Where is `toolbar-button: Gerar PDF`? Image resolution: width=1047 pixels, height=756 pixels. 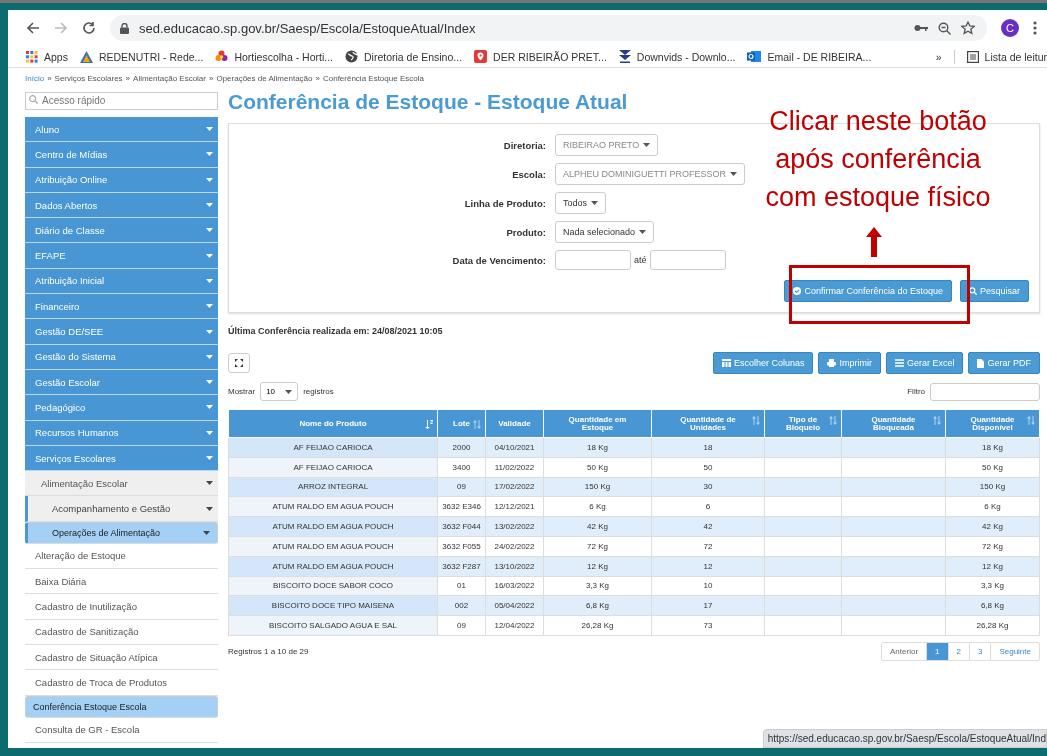 toolbar-button: Gerar PDF is located at coordinates (1004, 363).